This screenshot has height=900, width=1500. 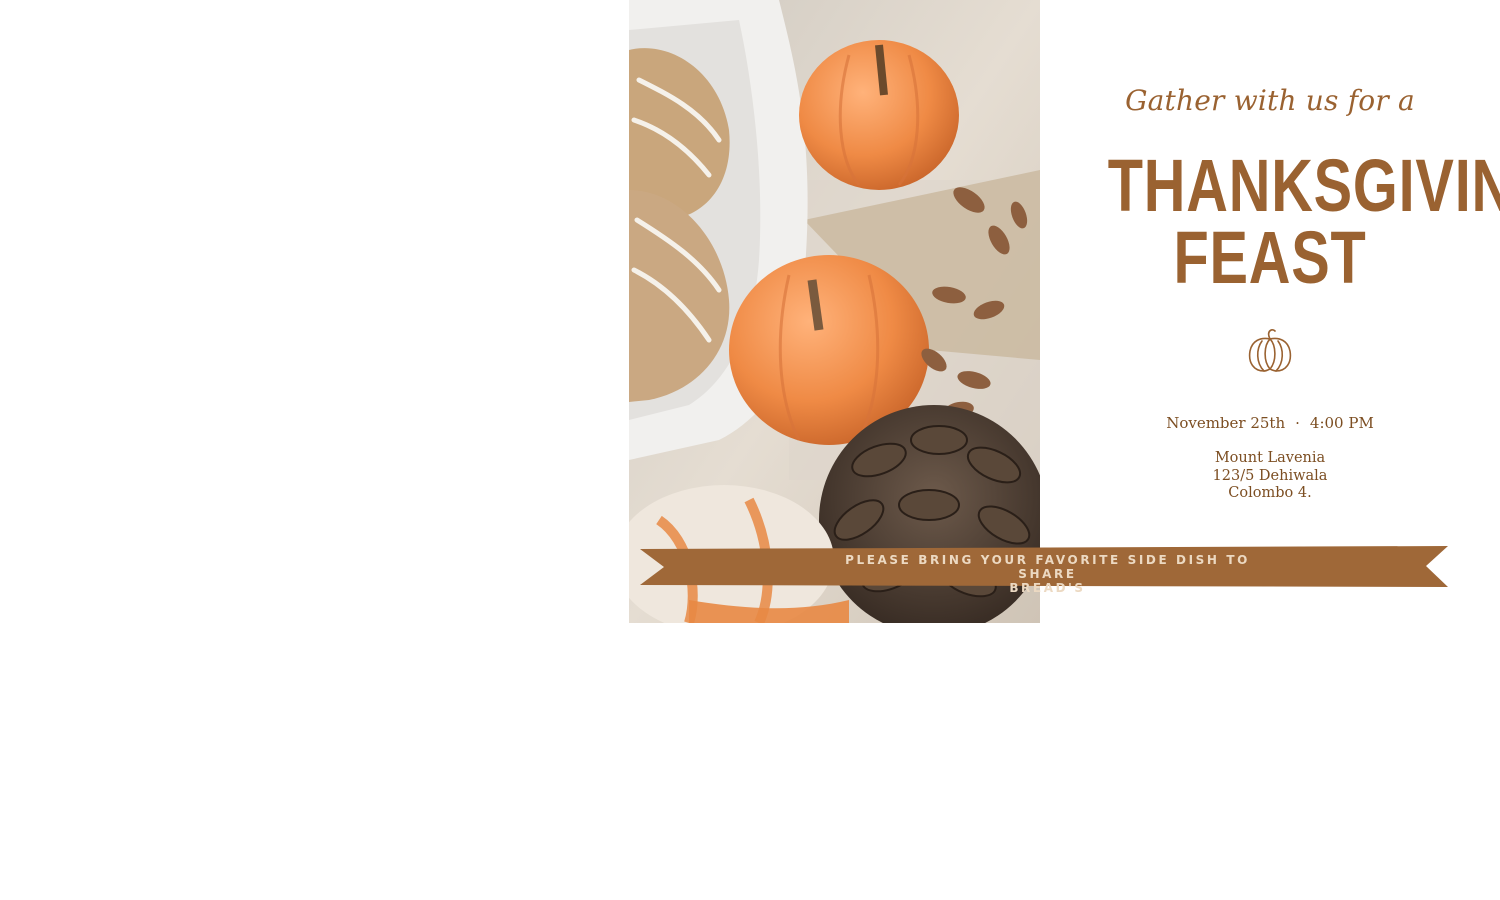 What do you see at coordinates (1270, 350) in the screenshot?
I see `pumpkin-outline-icon` at bounding box center [1270, 350].